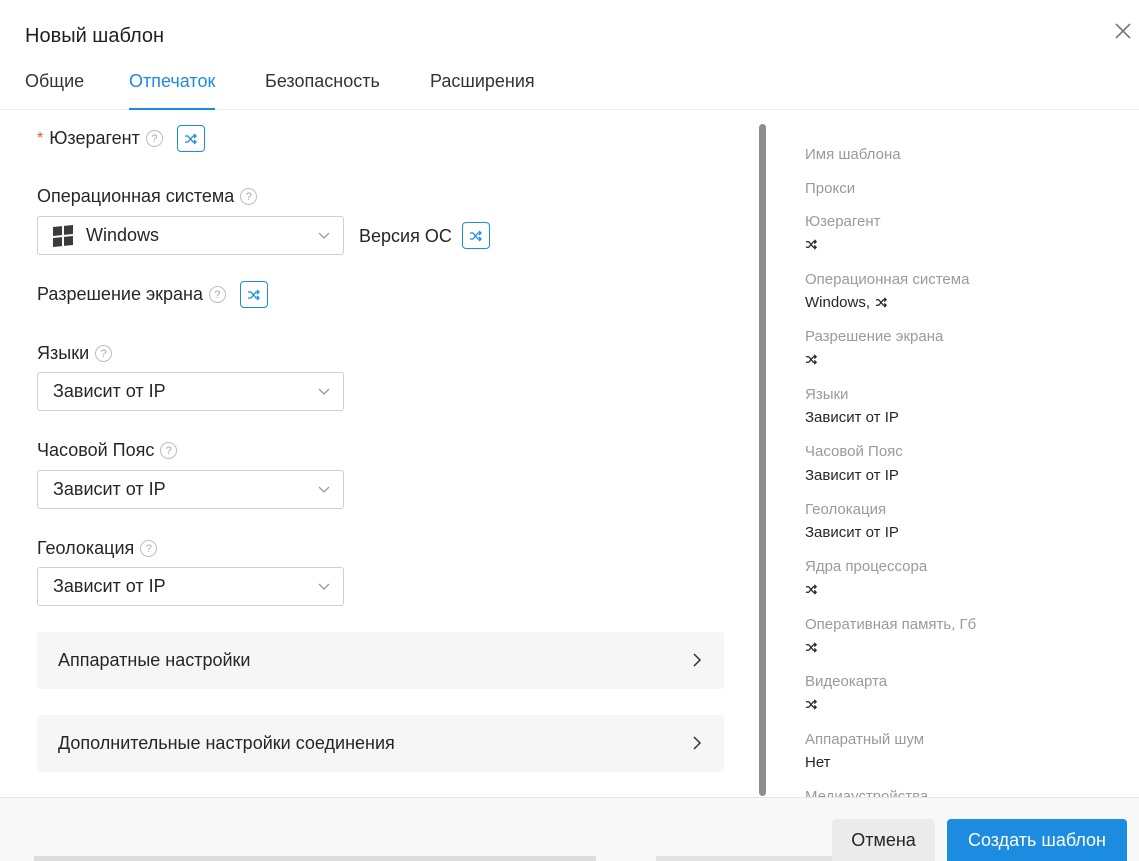 Image resolution: width=1139 pixels, height=861 pixels. What do you see at coordinates (190, 391) in the screenshot?
I see `languages-select: Зависит от IP` at bounding box center [190, 391].